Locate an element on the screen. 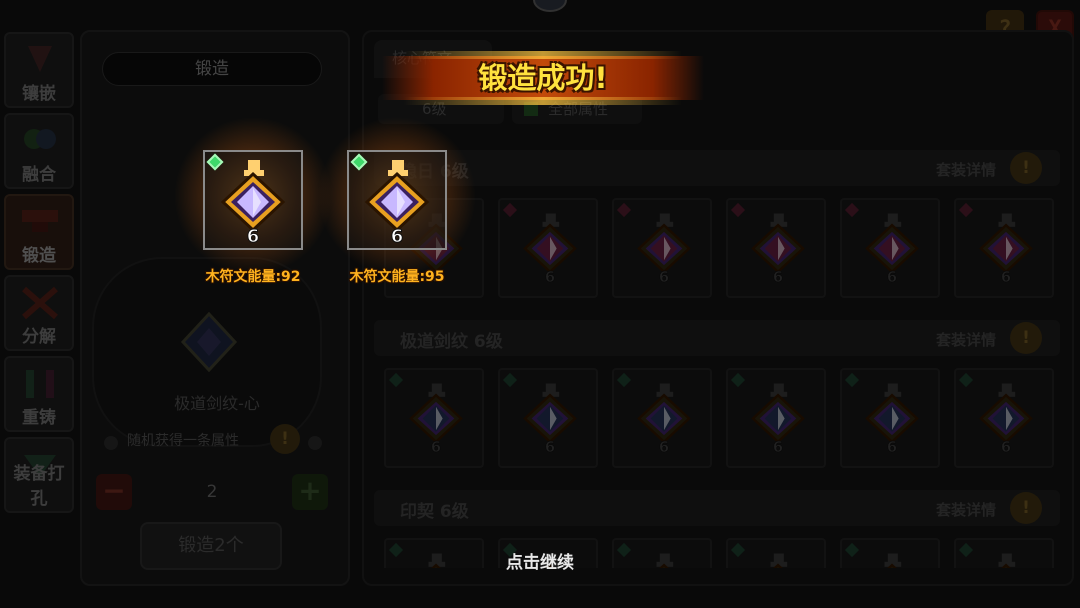 The height and width of the screenshot is (608, 1080). success-title: 锻造成功! is located at coordinates (543, 78).